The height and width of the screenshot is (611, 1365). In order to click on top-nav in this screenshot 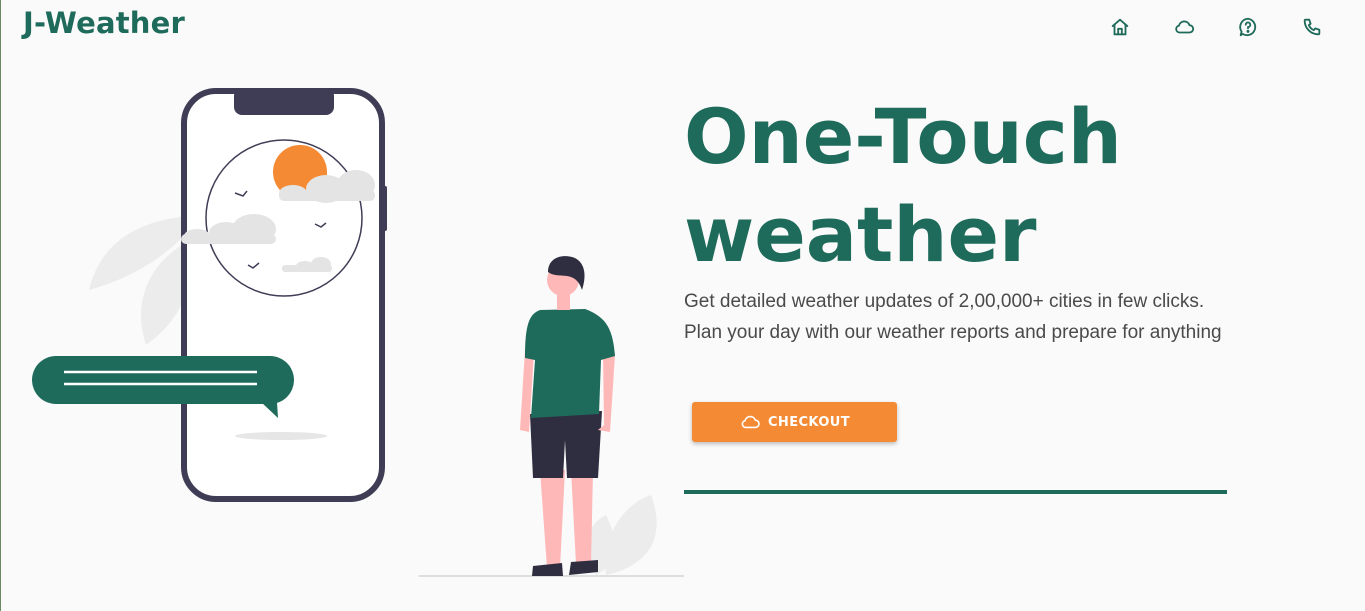, I will do `click(1216, 27)`.